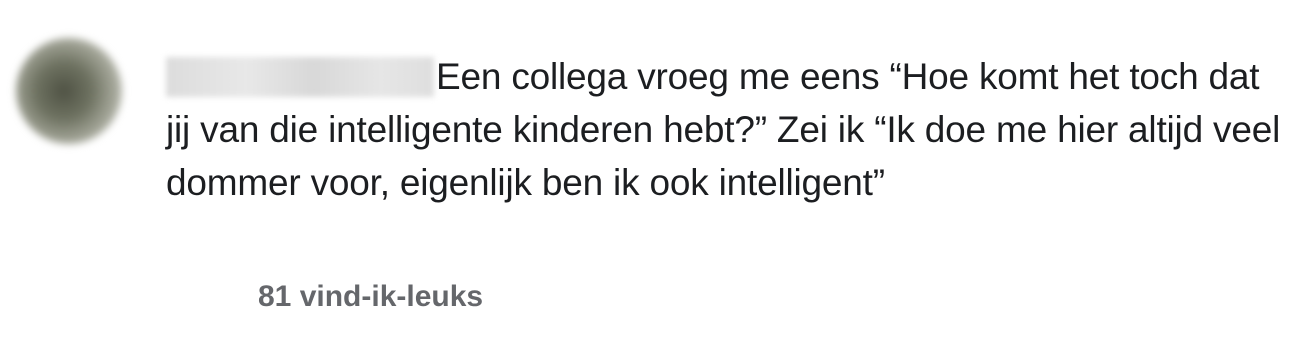 The height and width of the screenshot is (340, 1292). I want to click on username-blurred, so click(300, 77).